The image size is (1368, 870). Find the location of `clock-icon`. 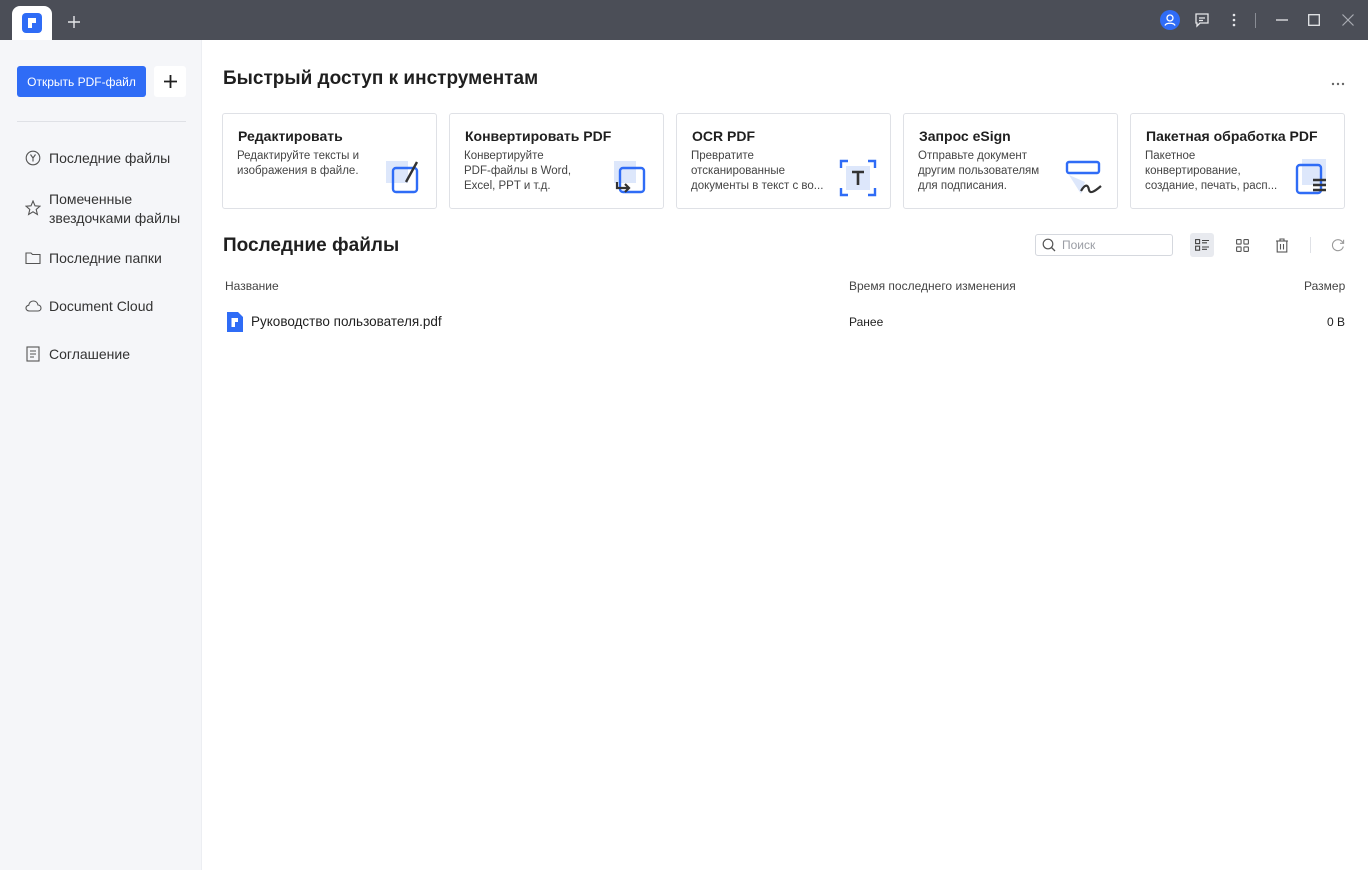

clock-icon is located at coordinates (33, 158).